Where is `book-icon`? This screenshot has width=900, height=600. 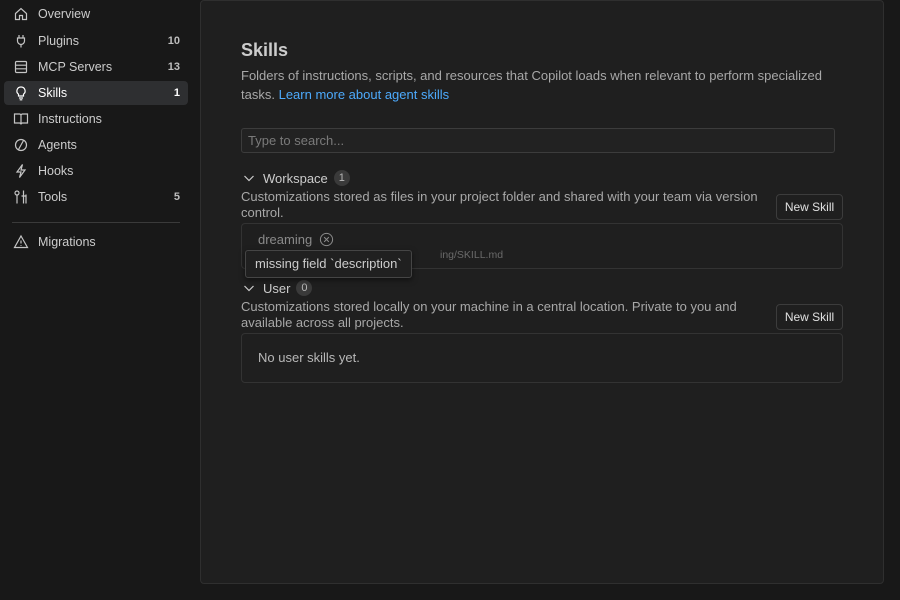
book-icon is located at coordinates (21, 119).